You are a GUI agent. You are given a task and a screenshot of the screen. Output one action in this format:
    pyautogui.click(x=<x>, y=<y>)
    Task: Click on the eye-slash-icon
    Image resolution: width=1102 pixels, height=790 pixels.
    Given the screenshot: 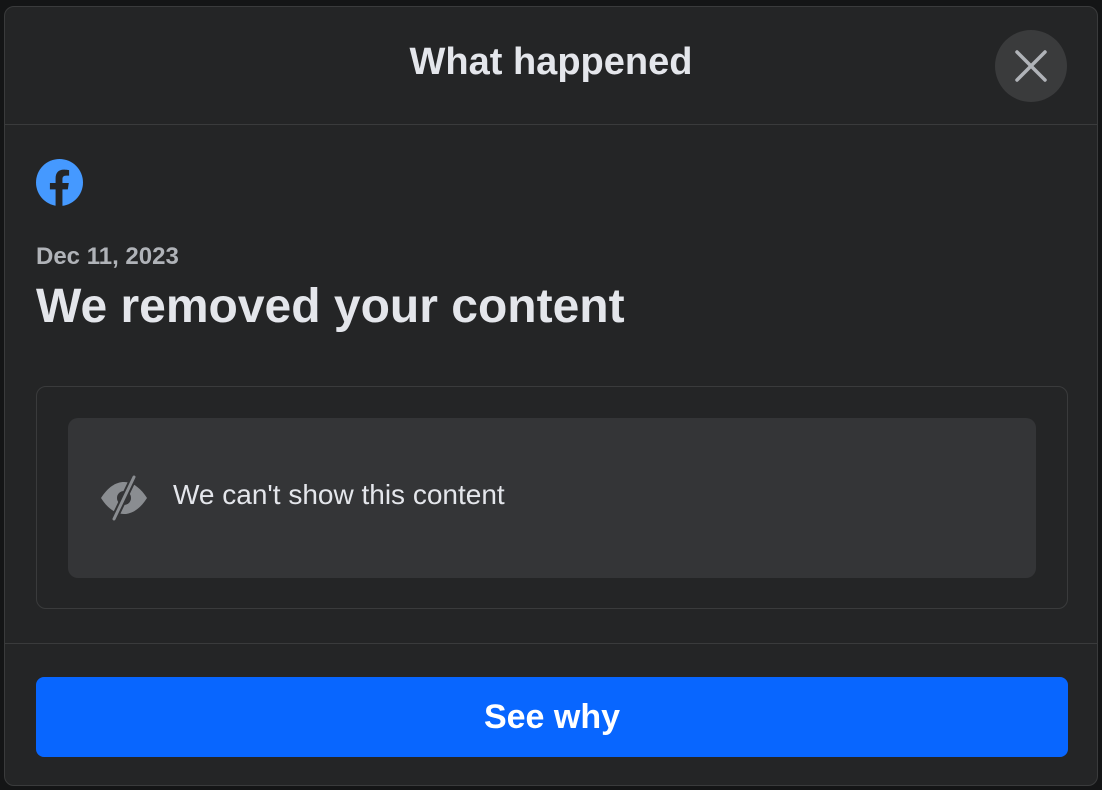 What is the action you would take?
    pyautogui.click(x=124, y=498)
    